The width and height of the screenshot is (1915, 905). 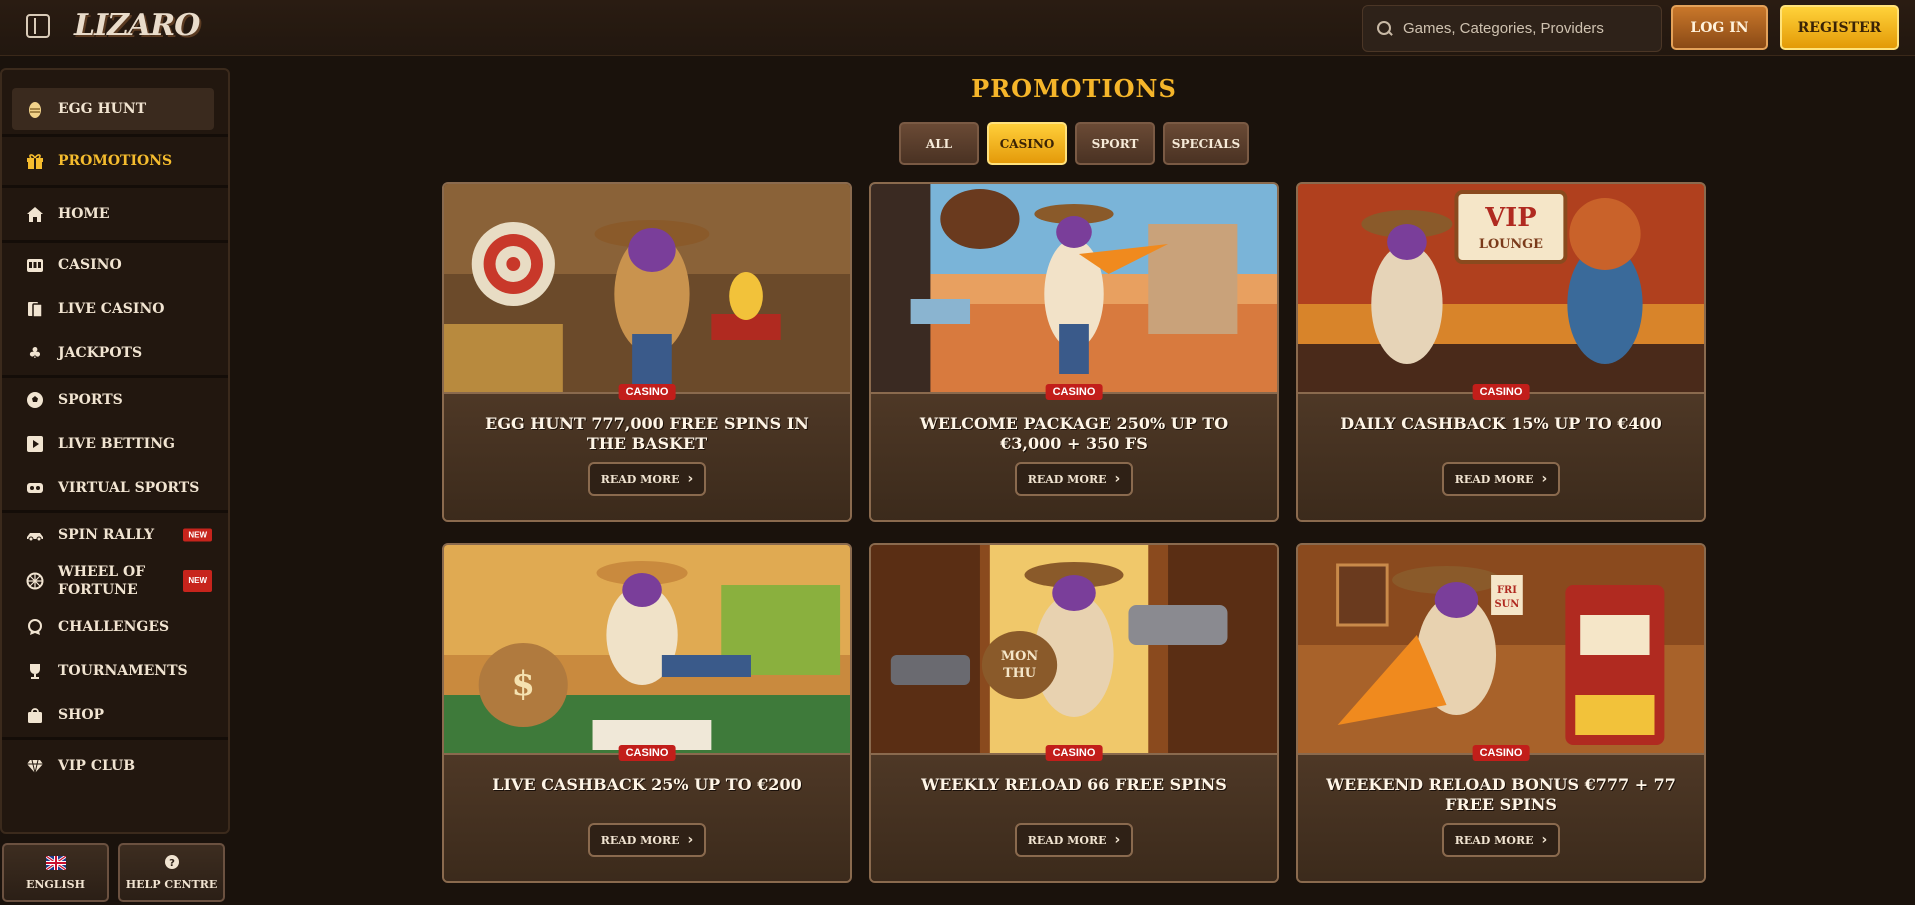 I want to click on login-button: LOG IN, so click(x=1719, y=27).